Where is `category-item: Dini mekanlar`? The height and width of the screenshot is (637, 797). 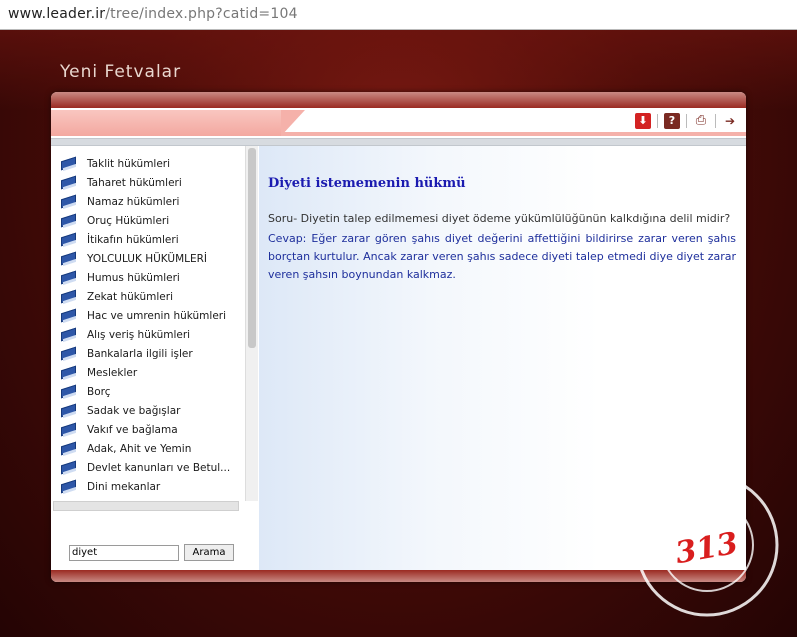
category-item: Dini mekanlar is located at coordinates (147, 485).